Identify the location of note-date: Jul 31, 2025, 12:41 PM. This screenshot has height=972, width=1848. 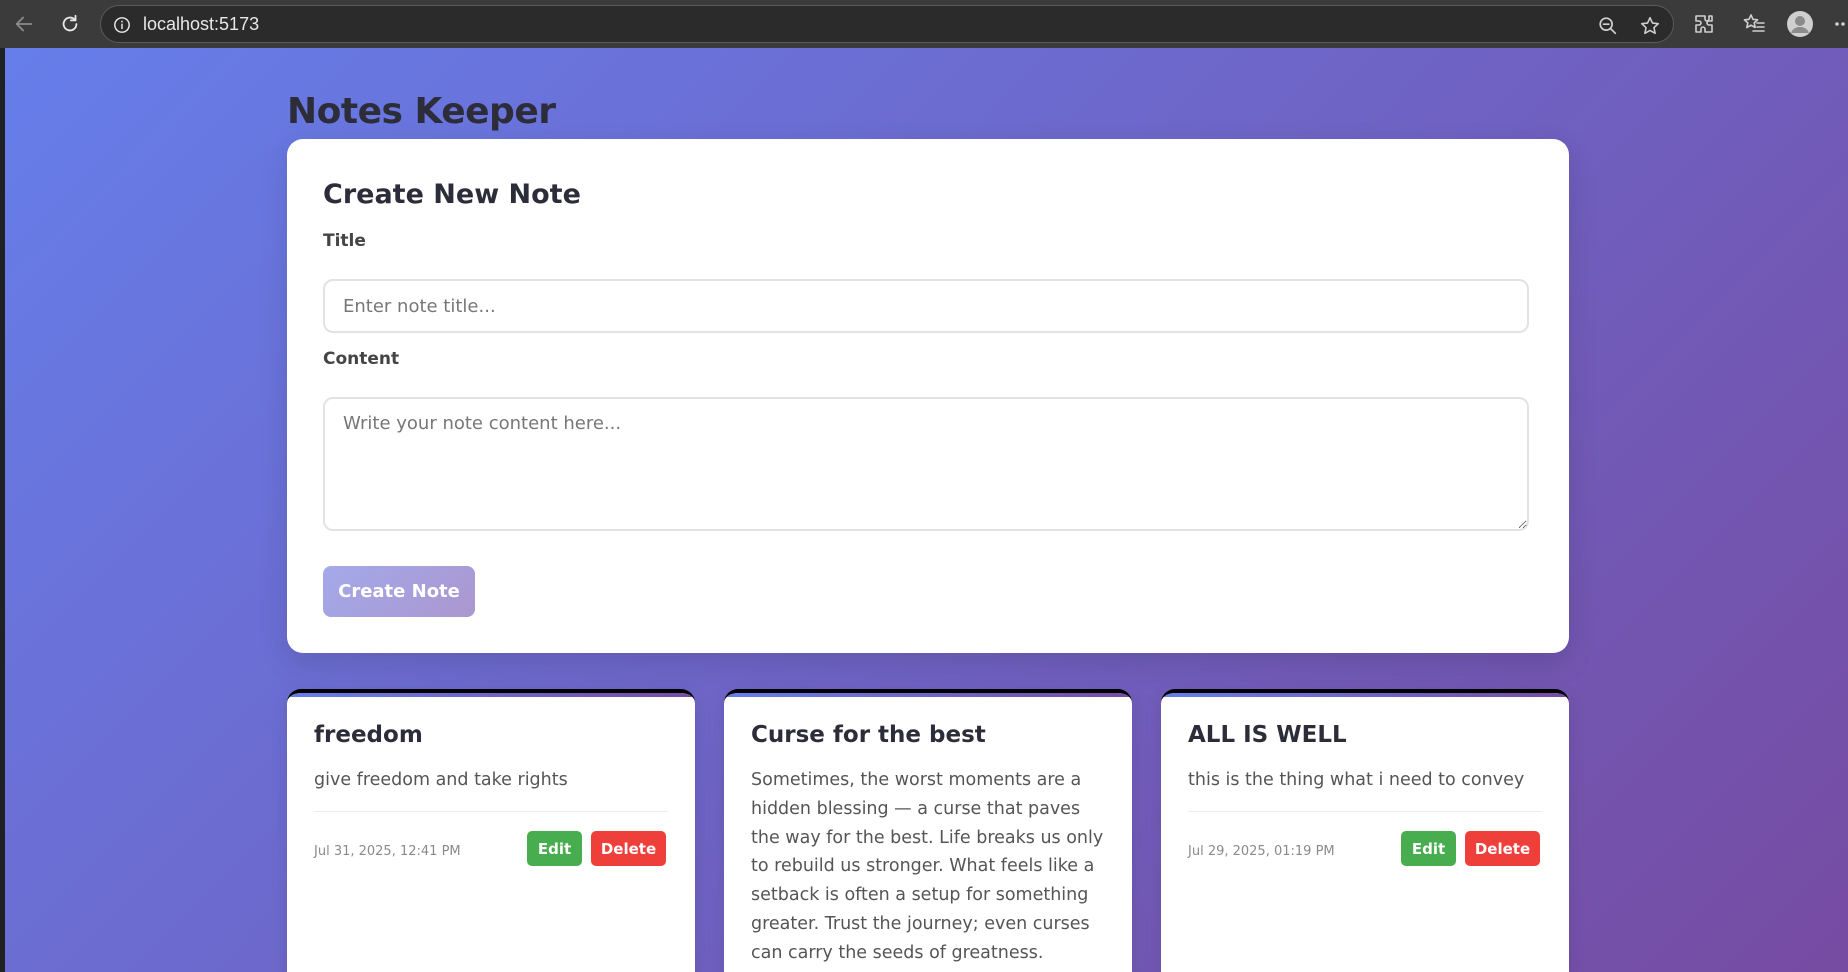
(387, 851).